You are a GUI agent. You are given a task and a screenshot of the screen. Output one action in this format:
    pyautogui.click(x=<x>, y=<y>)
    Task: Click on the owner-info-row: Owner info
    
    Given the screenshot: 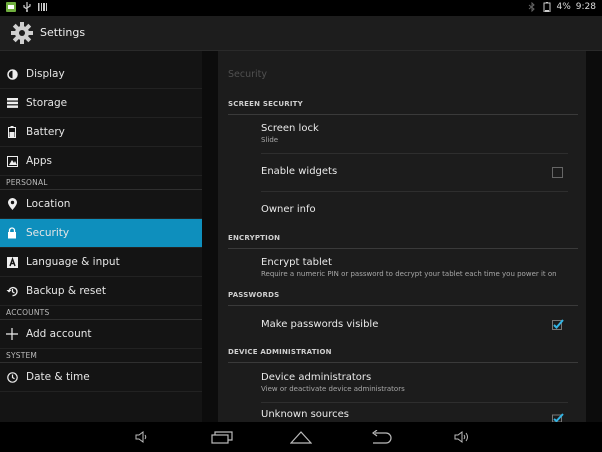 What is the action you would take?
    pyautogui.click(x=414, y=209)
    